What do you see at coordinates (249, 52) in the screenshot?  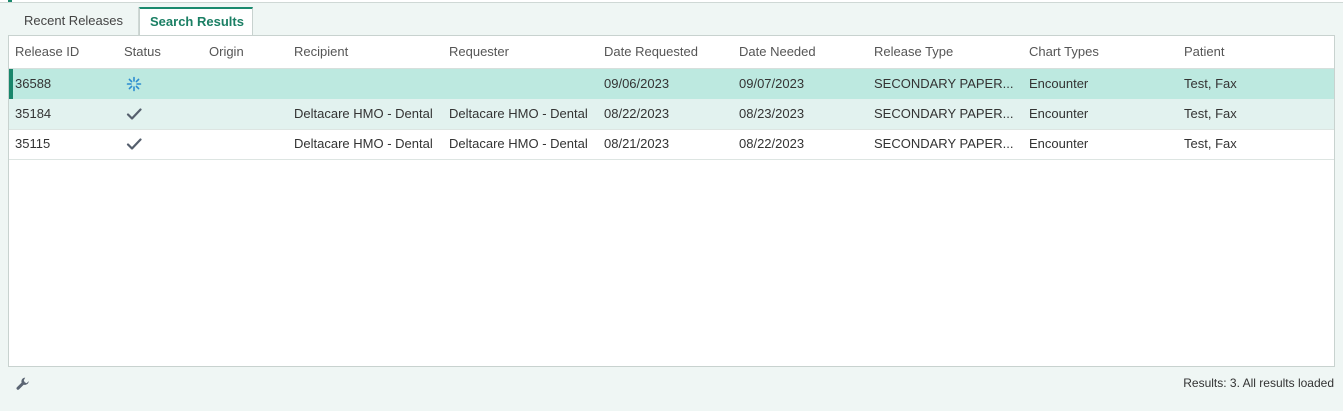 I see `column-header-origin: Origin` at bounding box center [249, 52].